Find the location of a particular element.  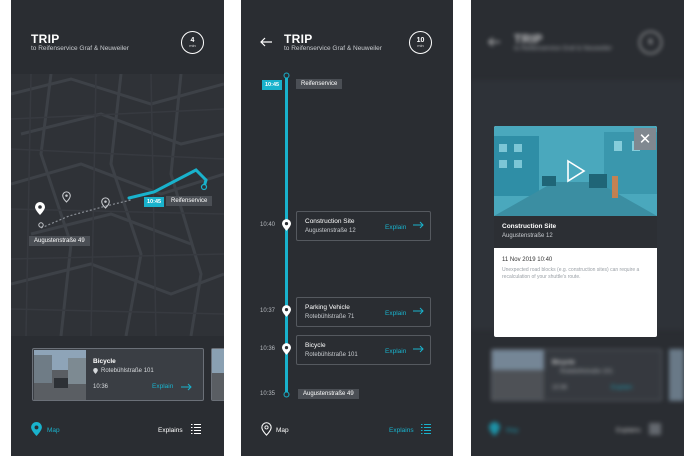

event-row: Bicycle Rotebühlstraße 101 Explain is located at coordinates (363, 350).